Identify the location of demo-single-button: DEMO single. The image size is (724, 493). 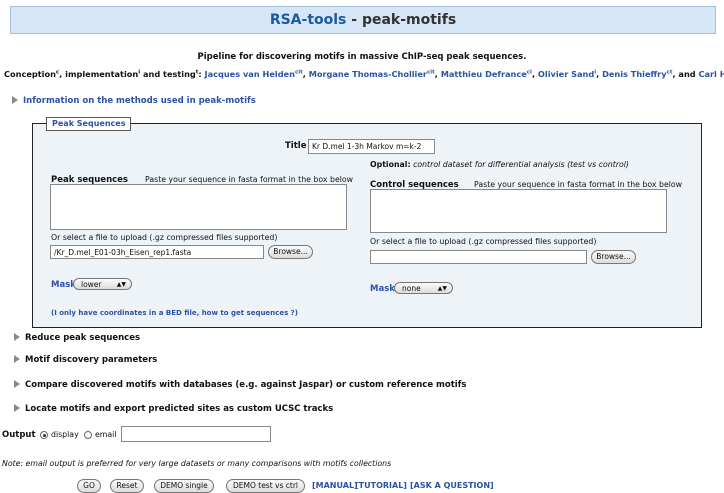
(184, 486).